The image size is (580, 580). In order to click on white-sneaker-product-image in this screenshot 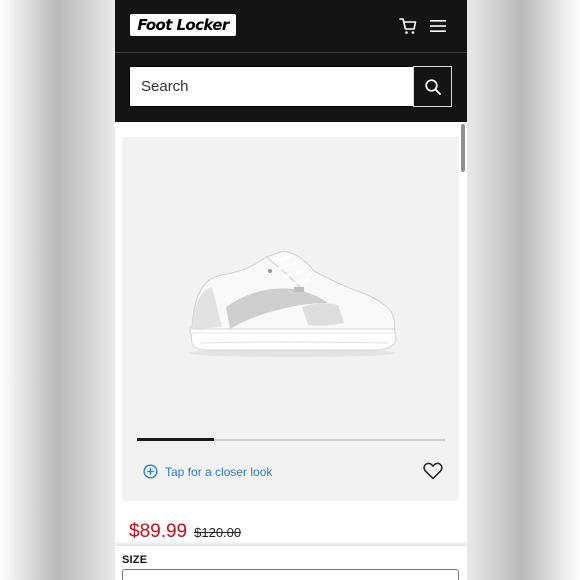, I will do `click(292, 303)`.